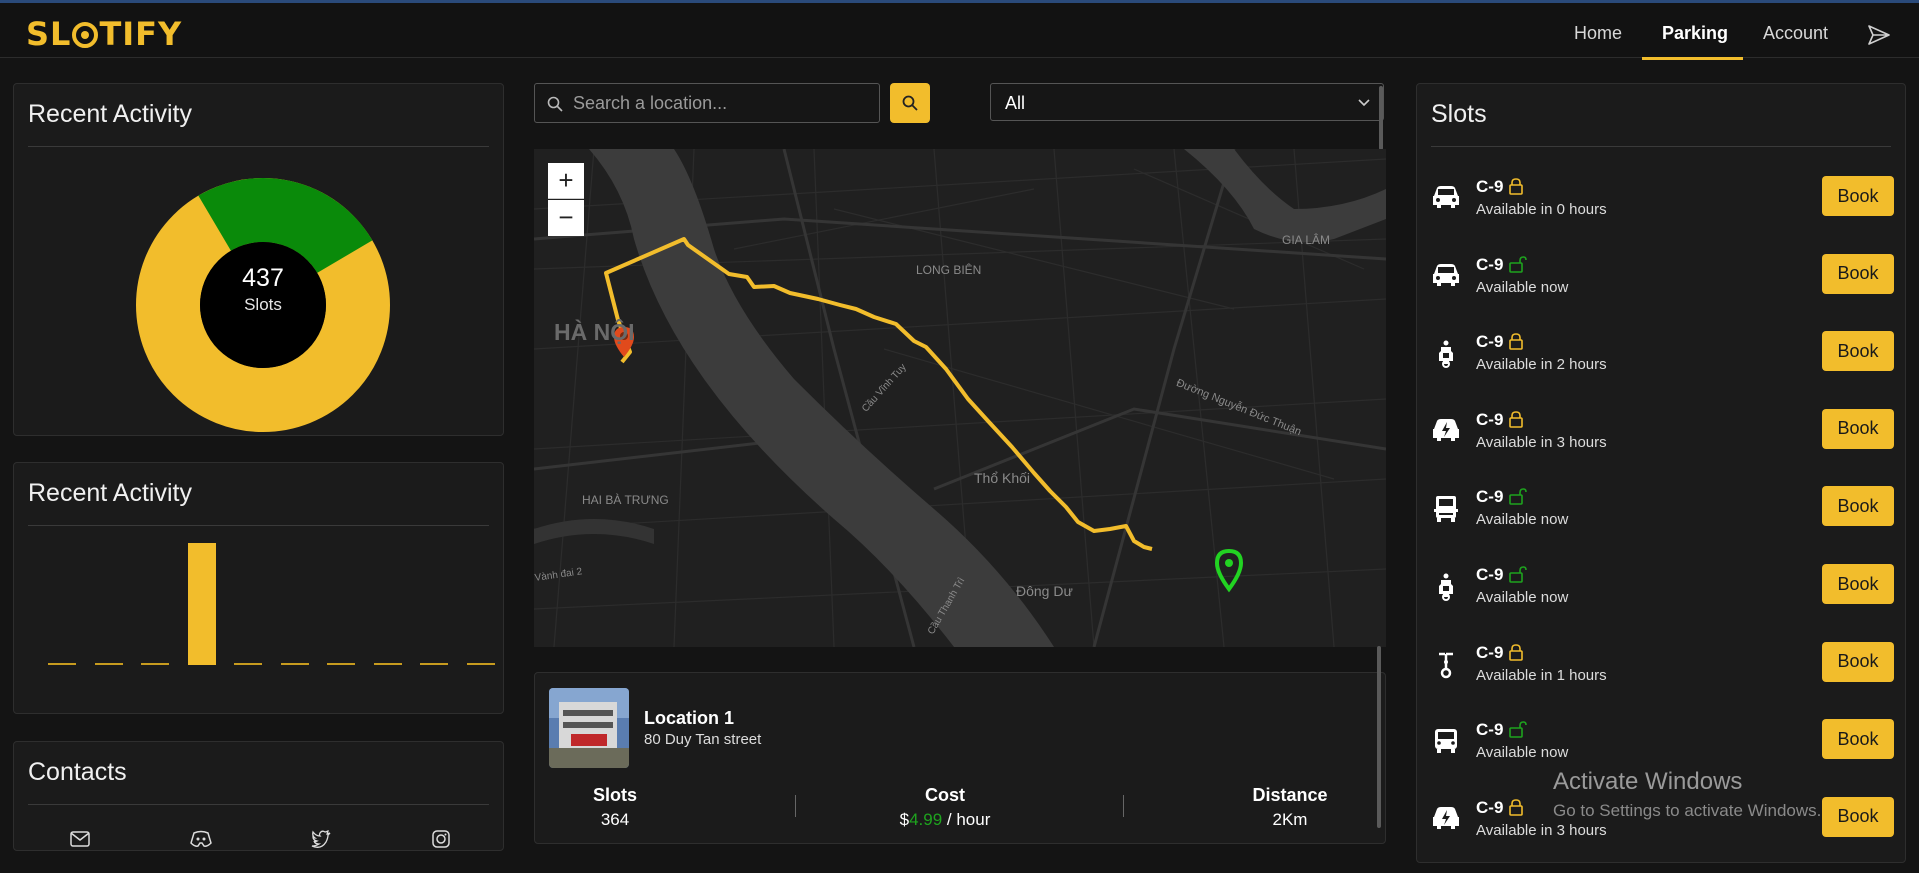 The image size is (1919, 873). Describe the element at coordinates (945, 820) in the screenshot. I see `cost-stat-value: $4.99 / hour` at that location.